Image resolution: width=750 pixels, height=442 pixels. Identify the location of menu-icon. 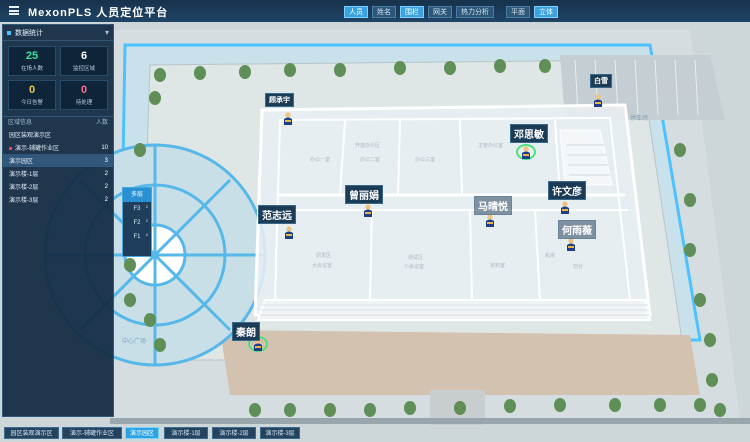
(14, 10).